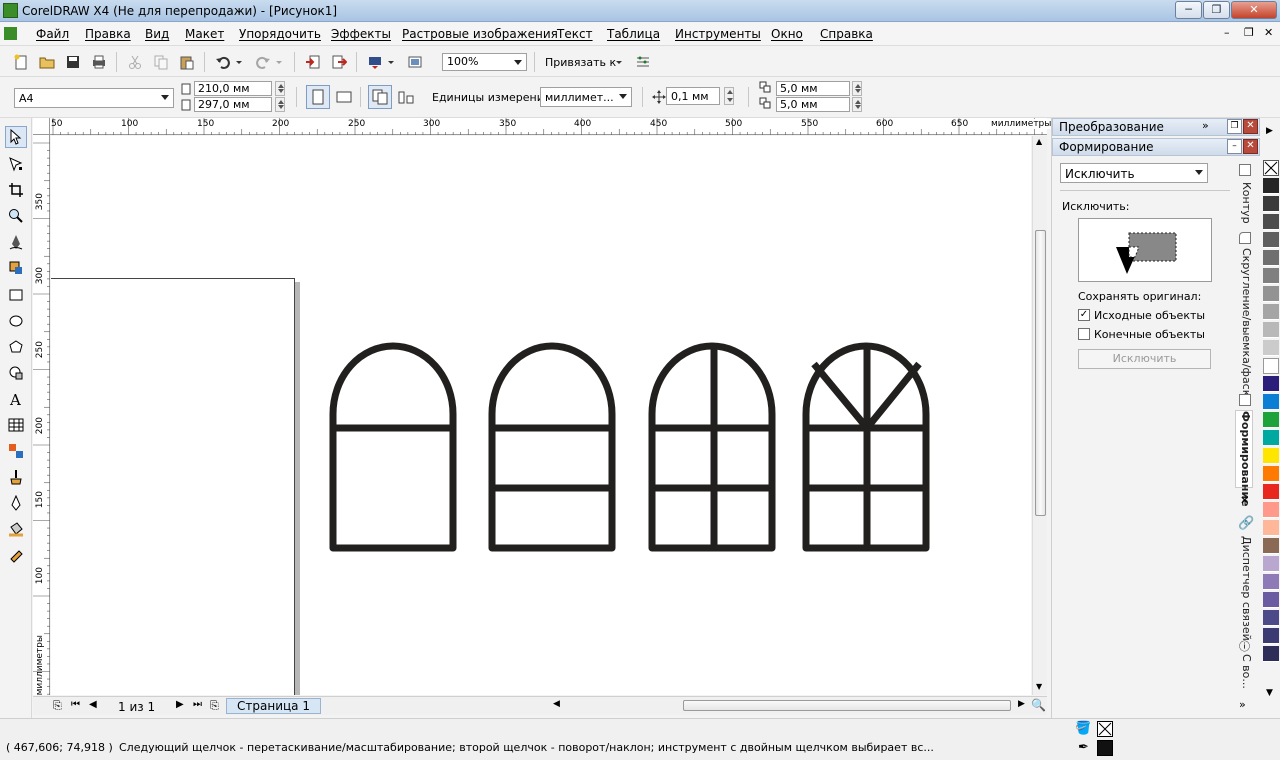 The width and height of the screenshot is (1280, 760). I want to click on doc-minimize-icon: –, so click(1227, 32).